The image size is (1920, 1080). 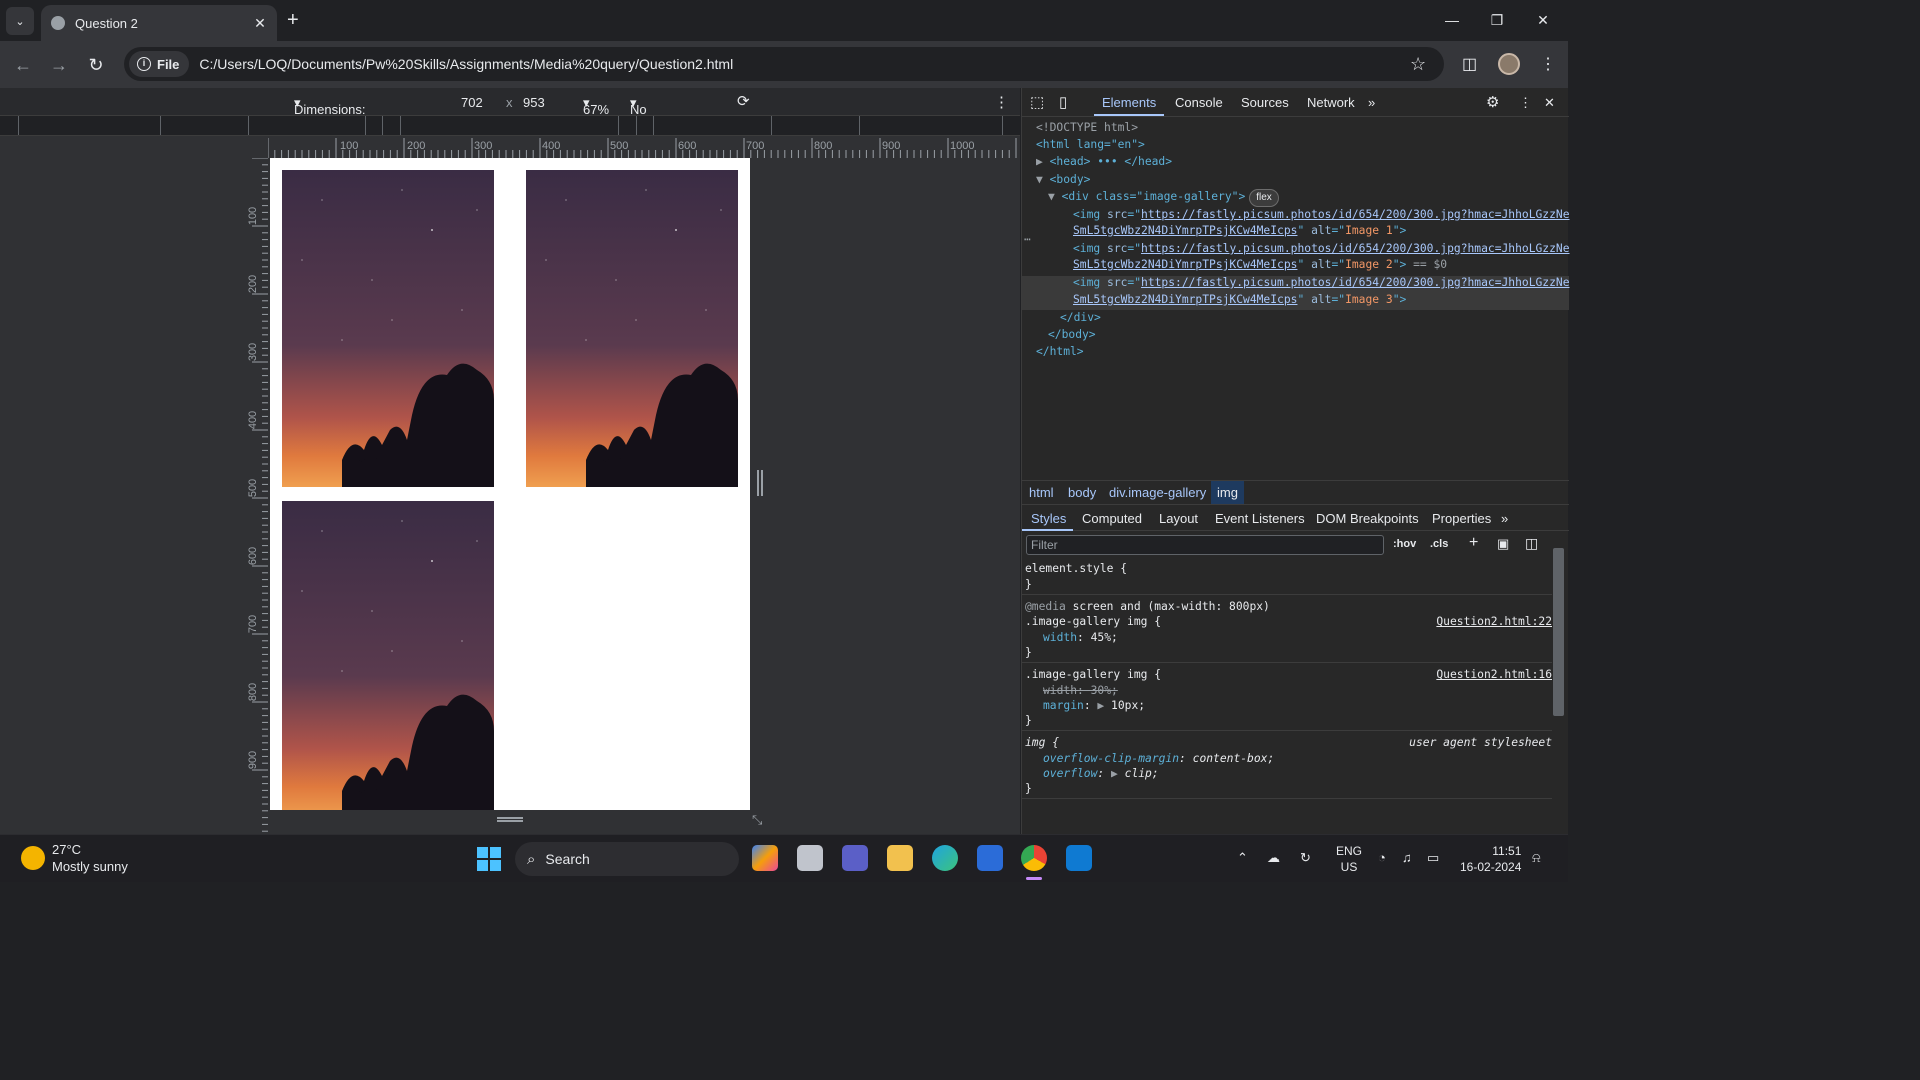 What do you see at coordinates (510, 126) in the screenshot?
I see `media-query-bar` at bounding box center [510, 126].